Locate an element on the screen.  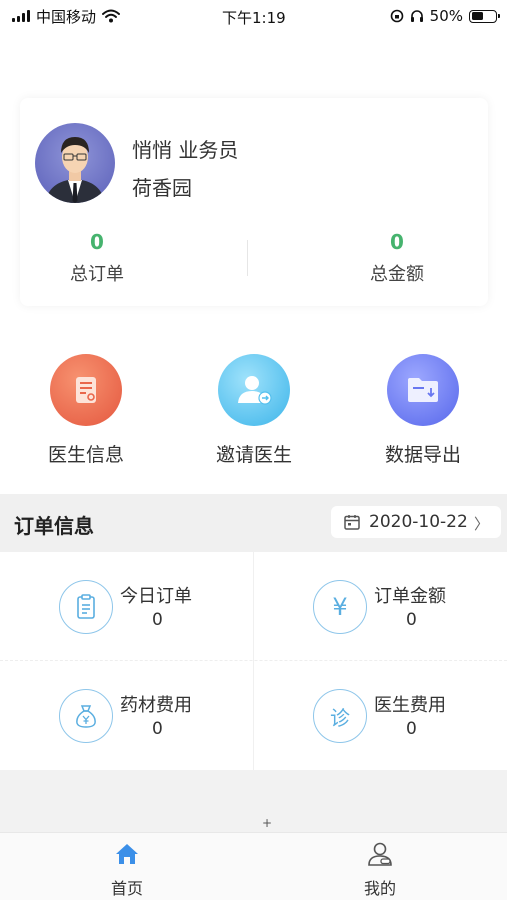
order-amount-cell: ¥ 订单金额 0 is located at coordinates (380, 606).